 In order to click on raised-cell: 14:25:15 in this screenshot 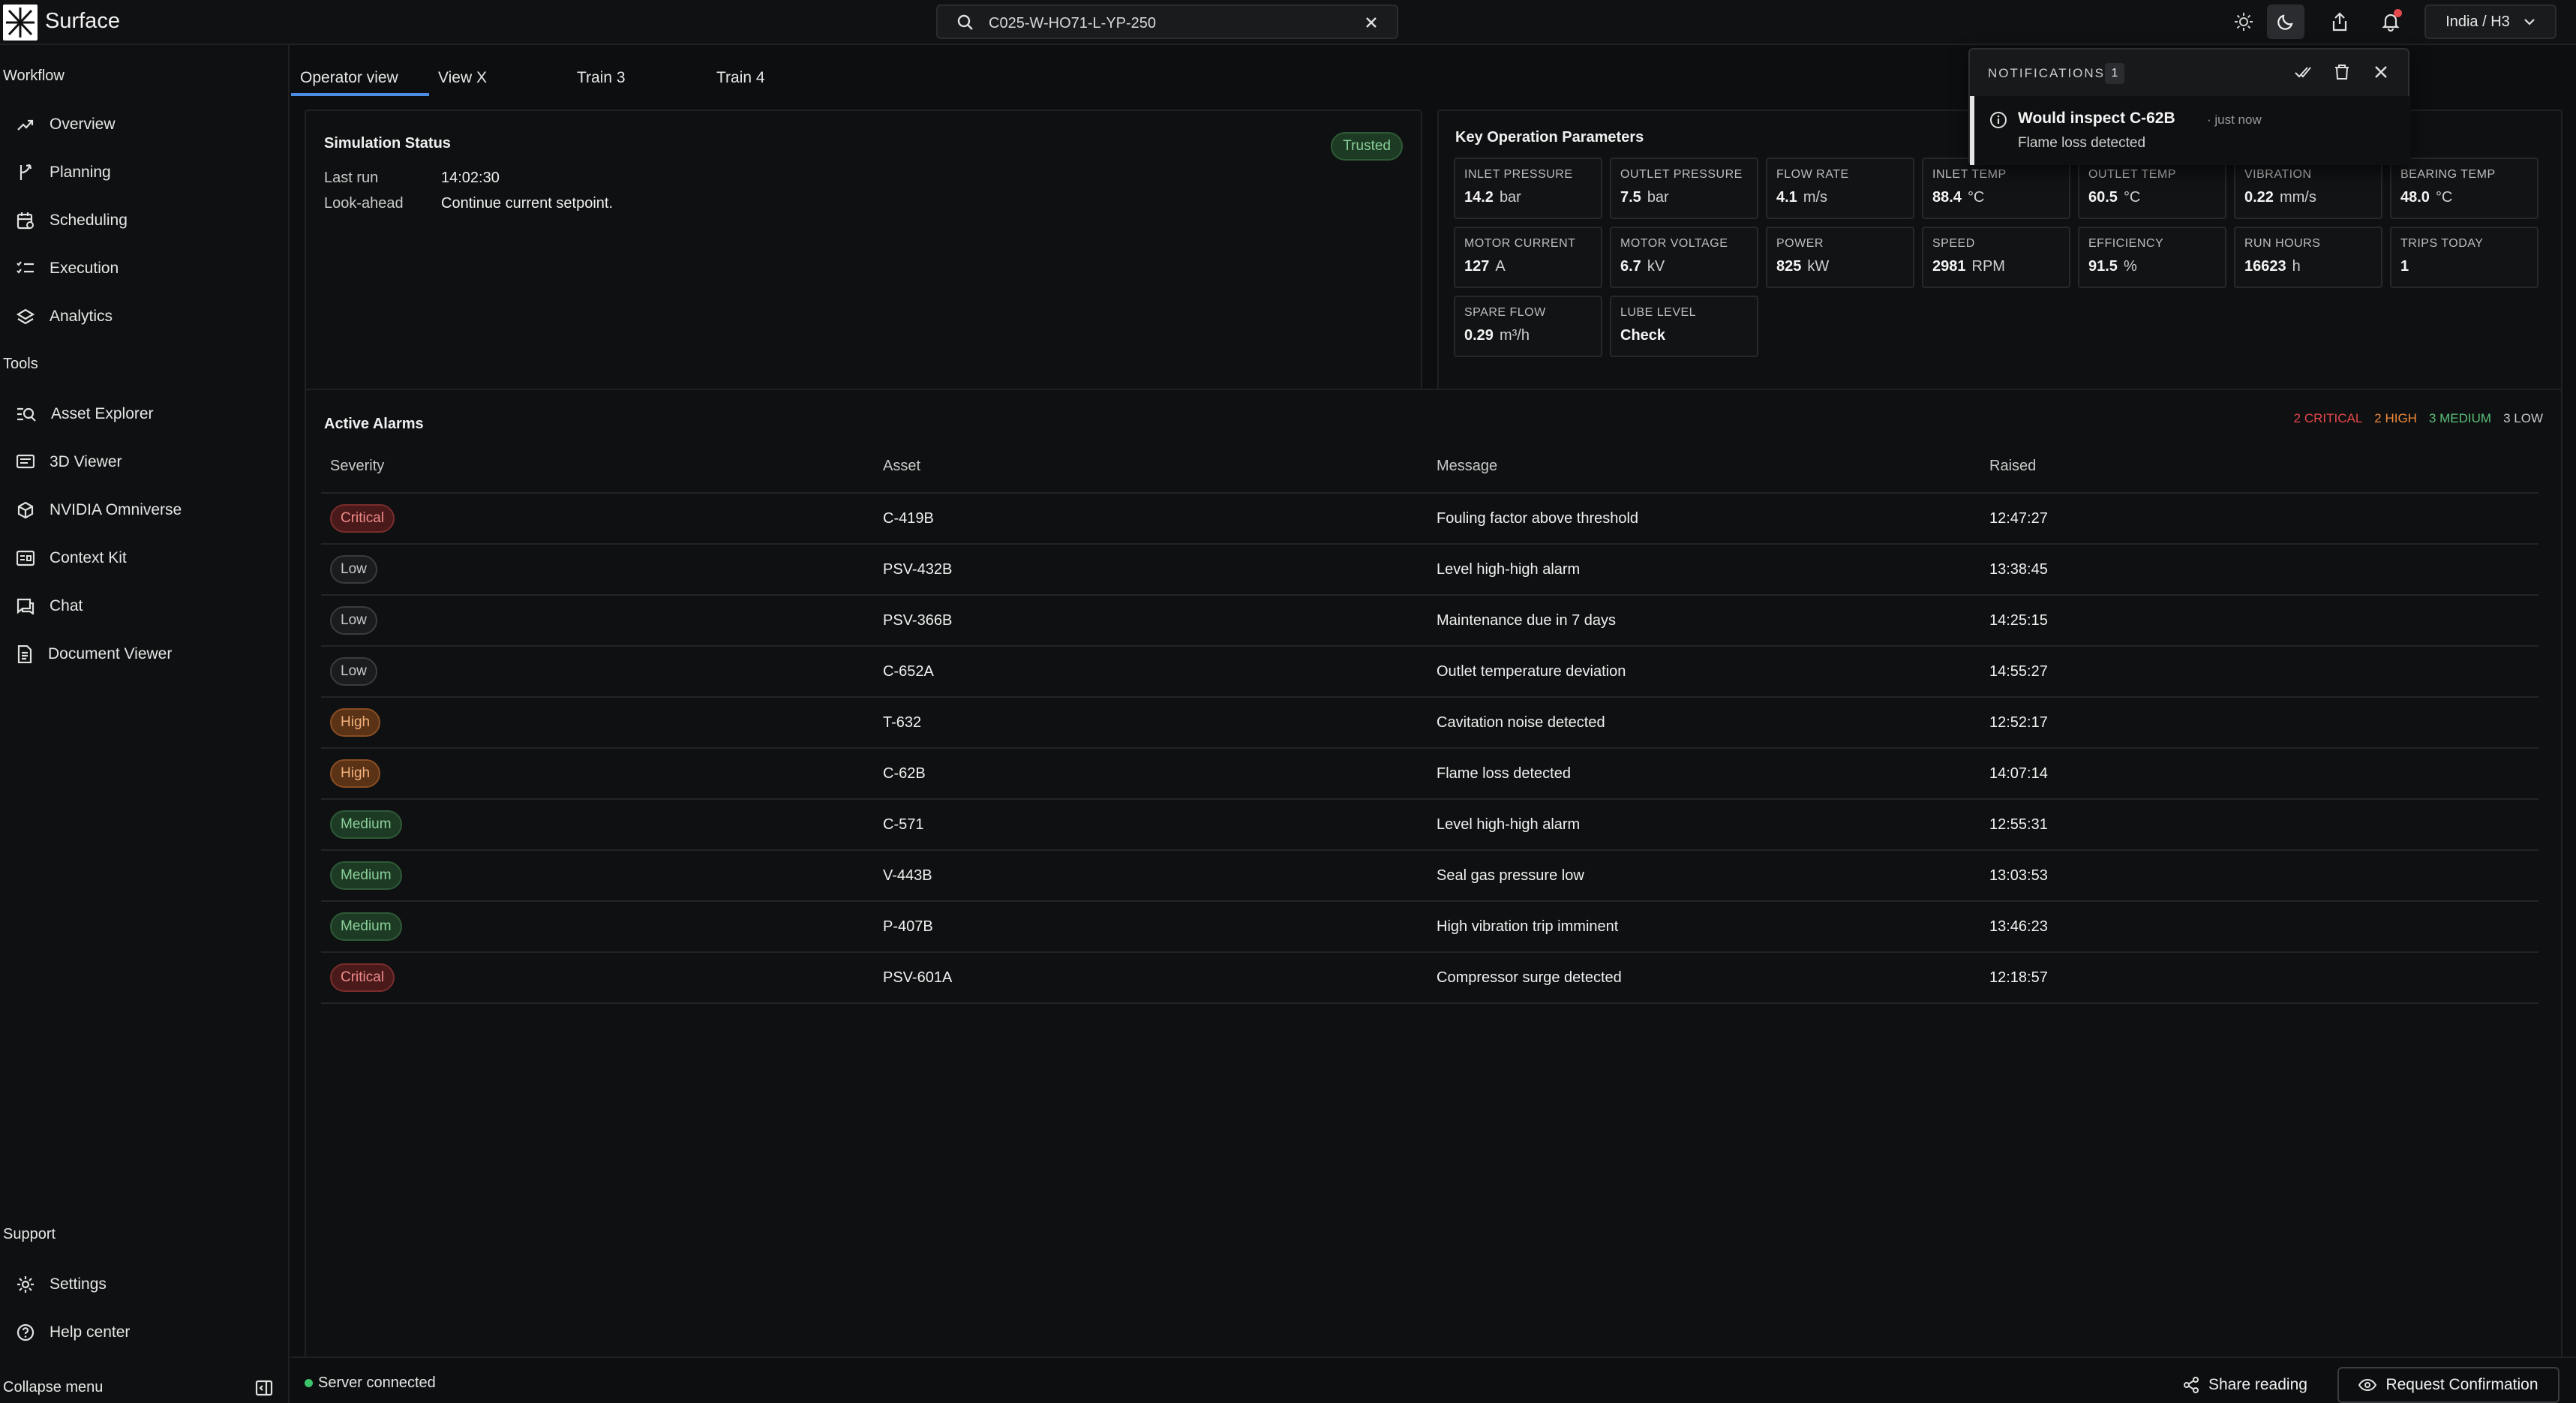, I will do `click(2018, 620)`.